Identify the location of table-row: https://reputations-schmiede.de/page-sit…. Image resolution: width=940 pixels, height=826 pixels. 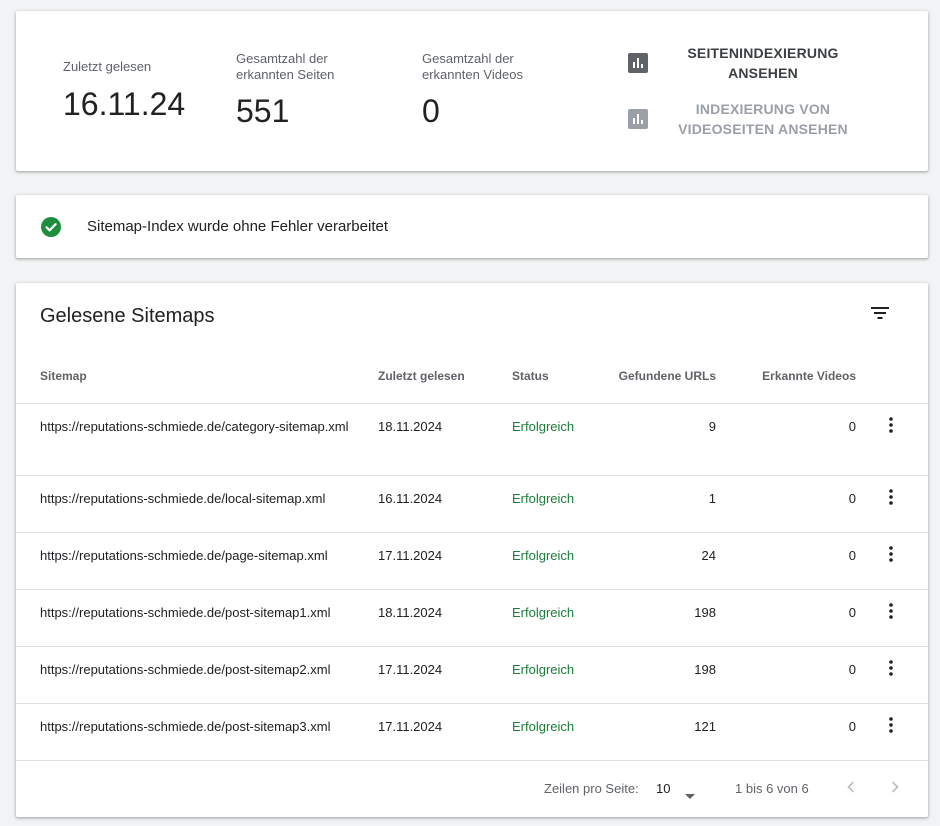
(472, 560).